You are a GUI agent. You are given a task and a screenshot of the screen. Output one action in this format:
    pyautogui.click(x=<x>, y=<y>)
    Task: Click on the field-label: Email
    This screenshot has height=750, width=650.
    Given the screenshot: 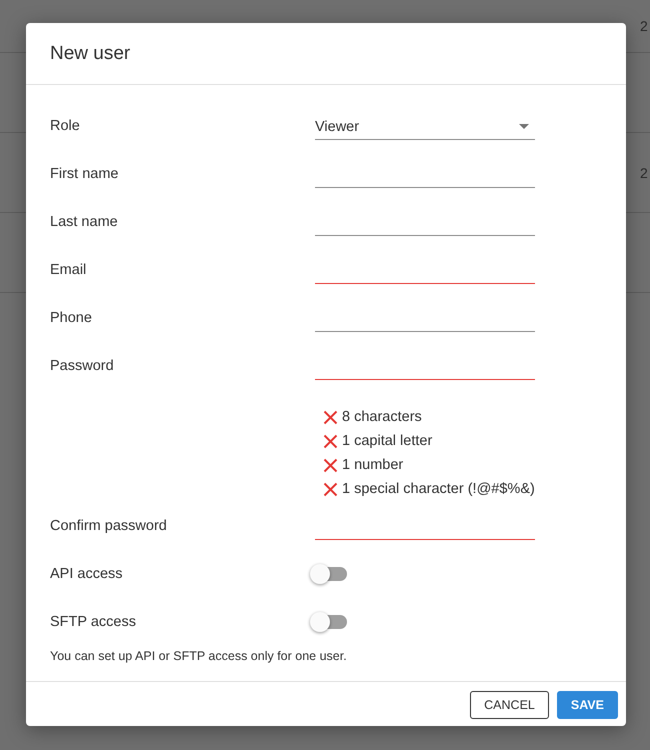 What is the action you would take?
    pyautogui.click(x=69, y=270)
    